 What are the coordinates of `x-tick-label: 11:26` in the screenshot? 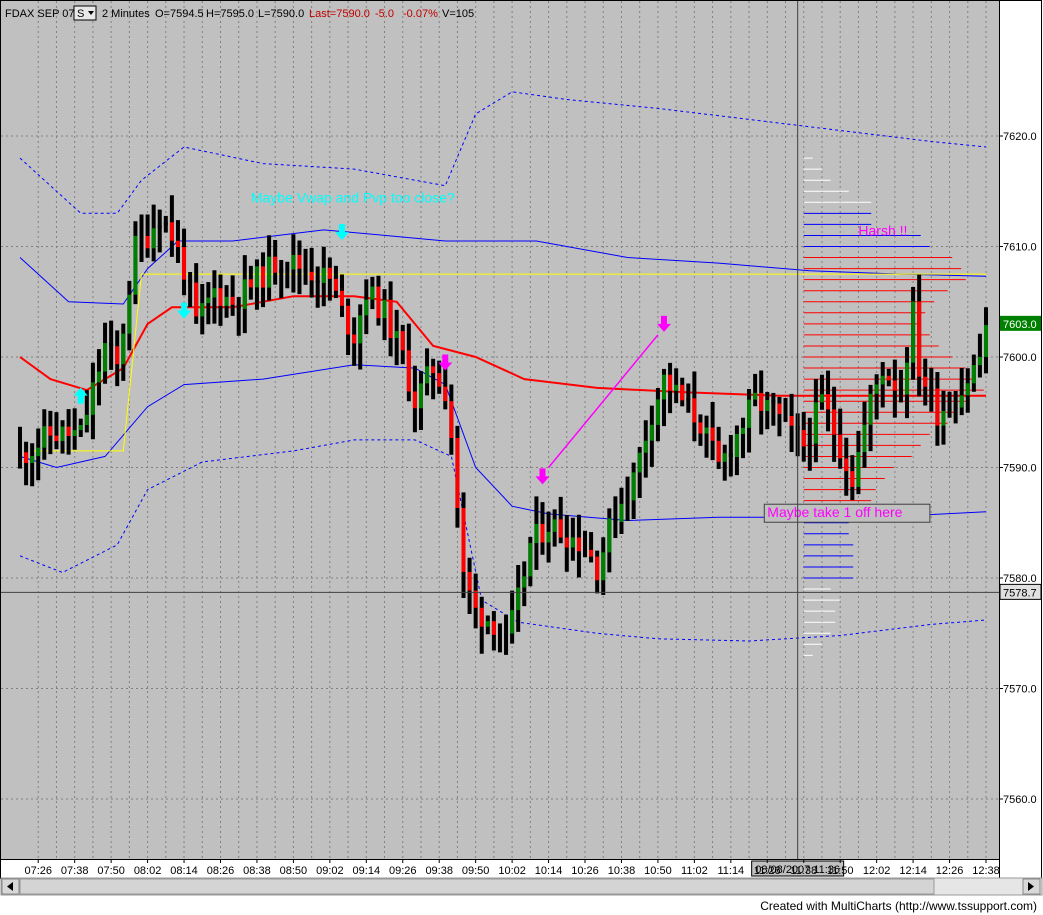 It's located at (767, 871).